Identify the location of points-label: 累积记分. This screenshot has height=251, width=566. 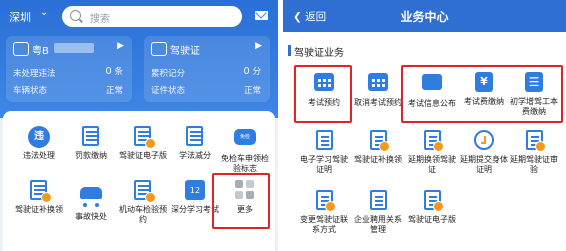
(168, 74).